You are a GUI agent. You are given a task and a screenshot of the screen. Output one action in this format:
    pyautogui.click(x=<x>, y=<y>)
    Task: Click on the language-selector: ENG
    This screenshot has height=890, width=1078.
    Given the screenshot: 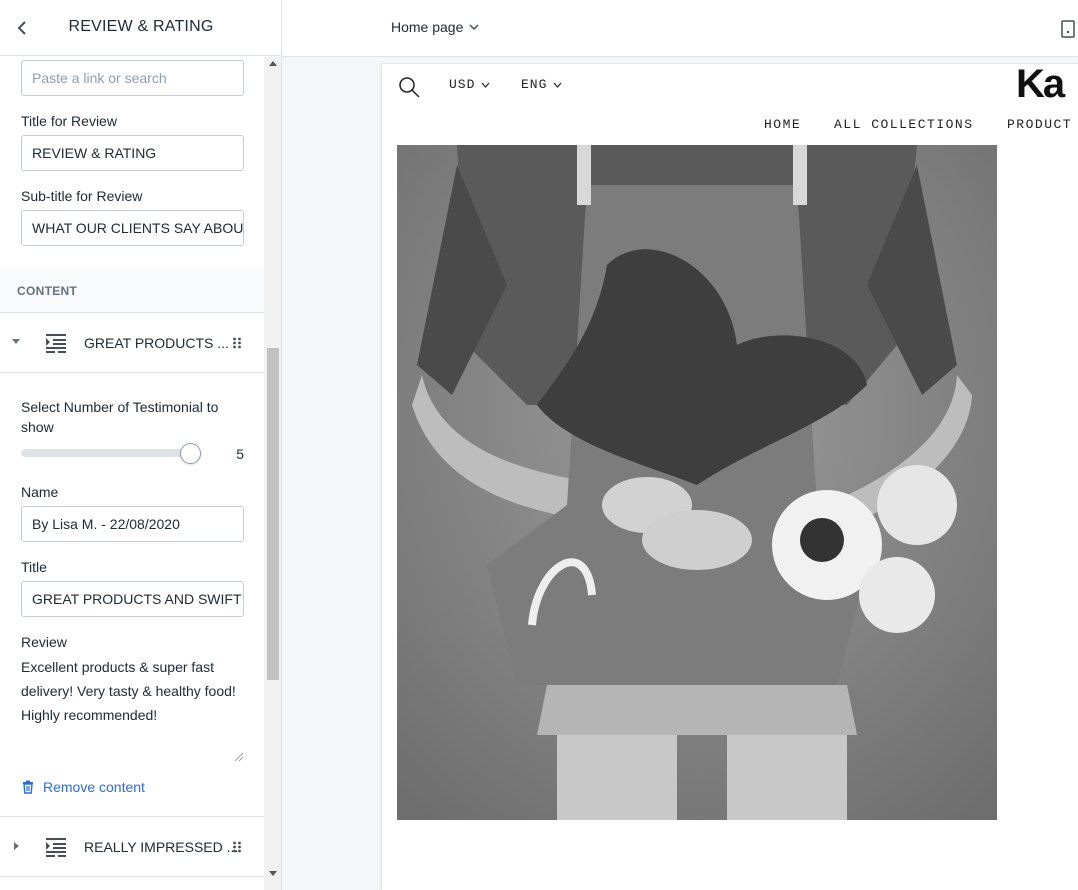 What is the action you would take?
    pyautogui.click(x=541, y=84)
    